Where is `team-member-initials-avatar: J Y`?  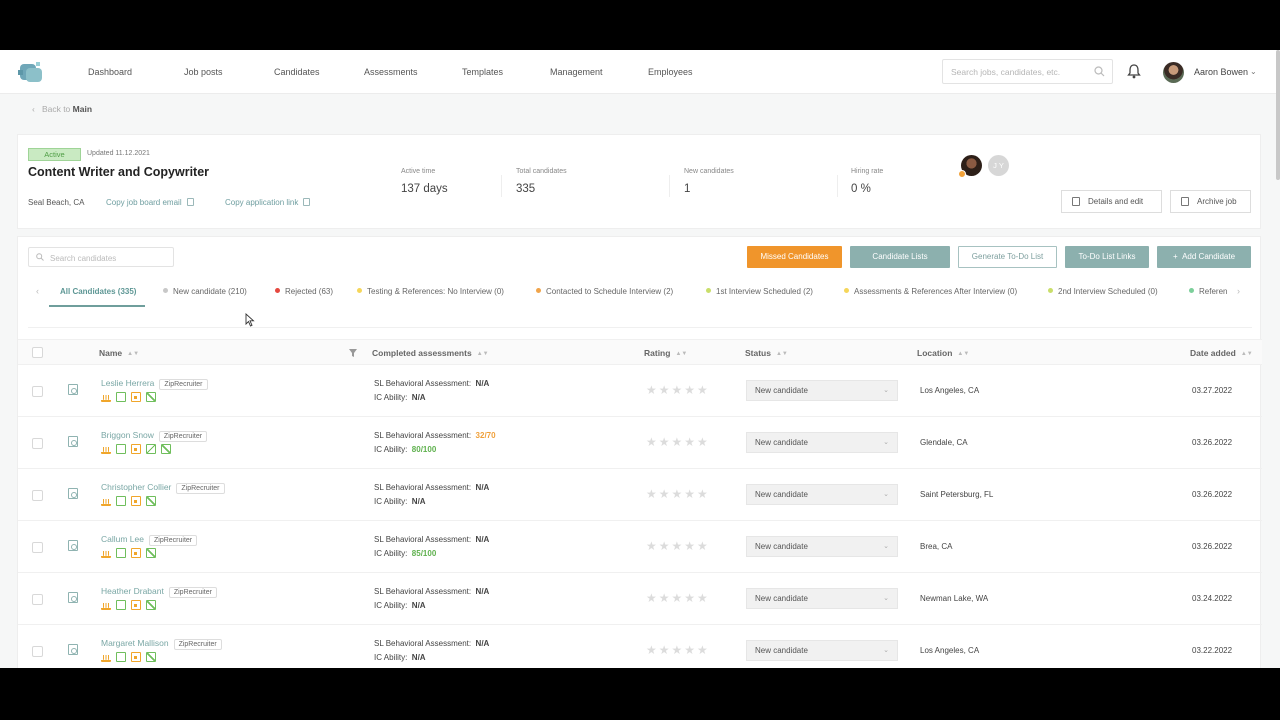
team-member-initials-avatar: J Y is located at coordinates (998, 165).